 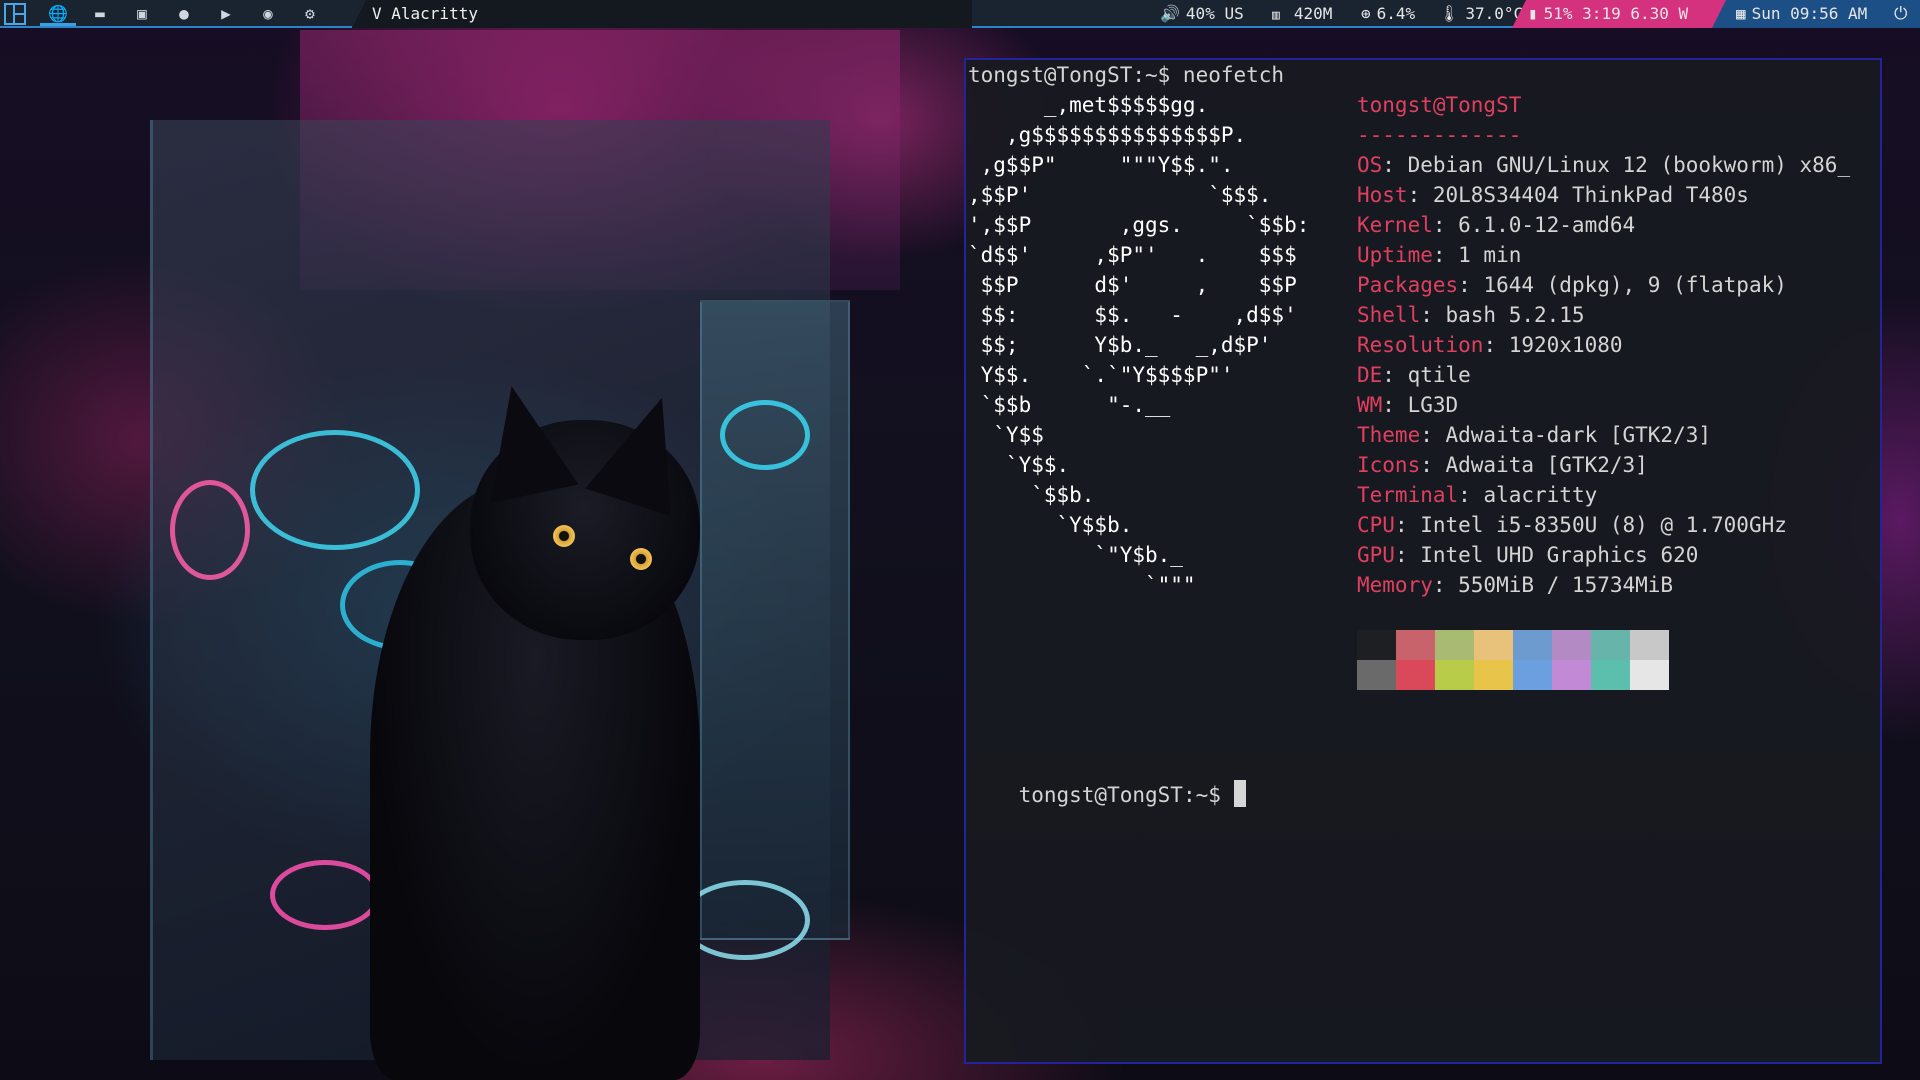 I want to click on info-value: : 1 min, so click(x=1477, y=255).